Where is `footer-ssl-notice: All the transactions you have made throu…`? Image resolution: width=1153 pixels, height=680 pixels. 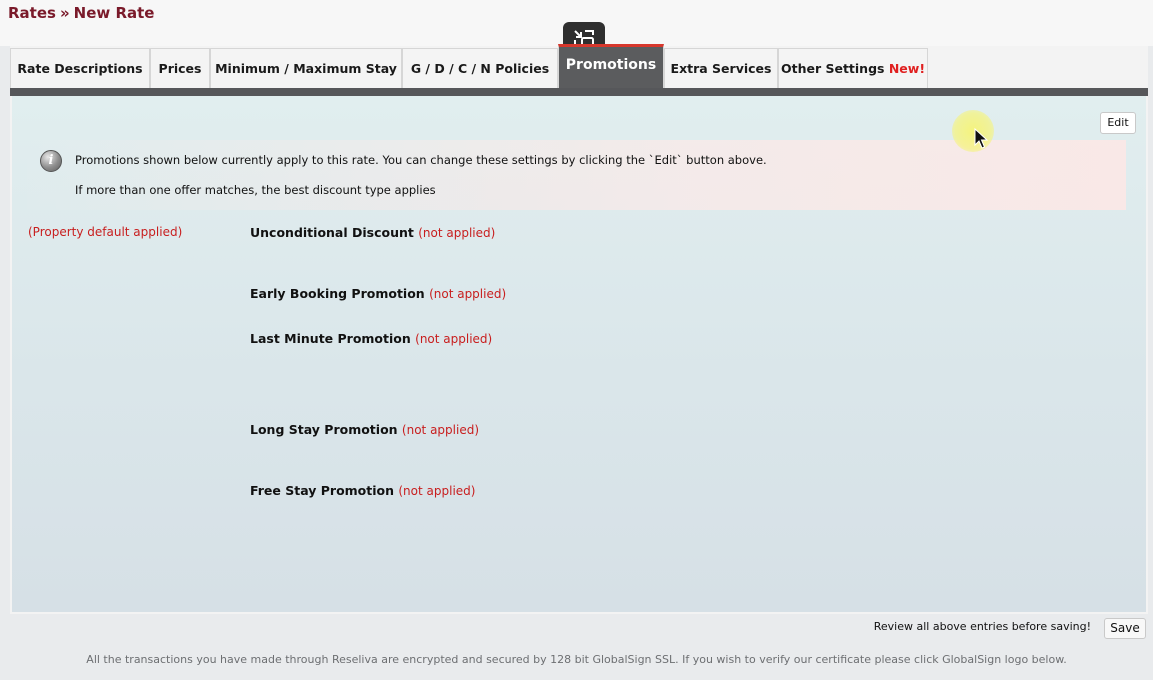
footer-ssl-notice: All the transactions you have made throu… is located at coordinates (576, 659).